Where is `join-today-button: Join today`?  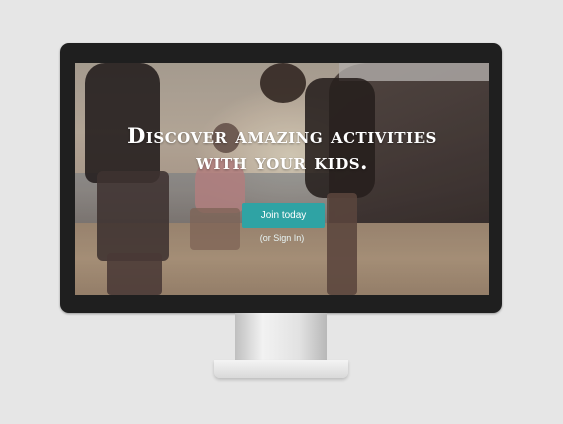 join-today-button: Join today is located at coordinates (283, 215).